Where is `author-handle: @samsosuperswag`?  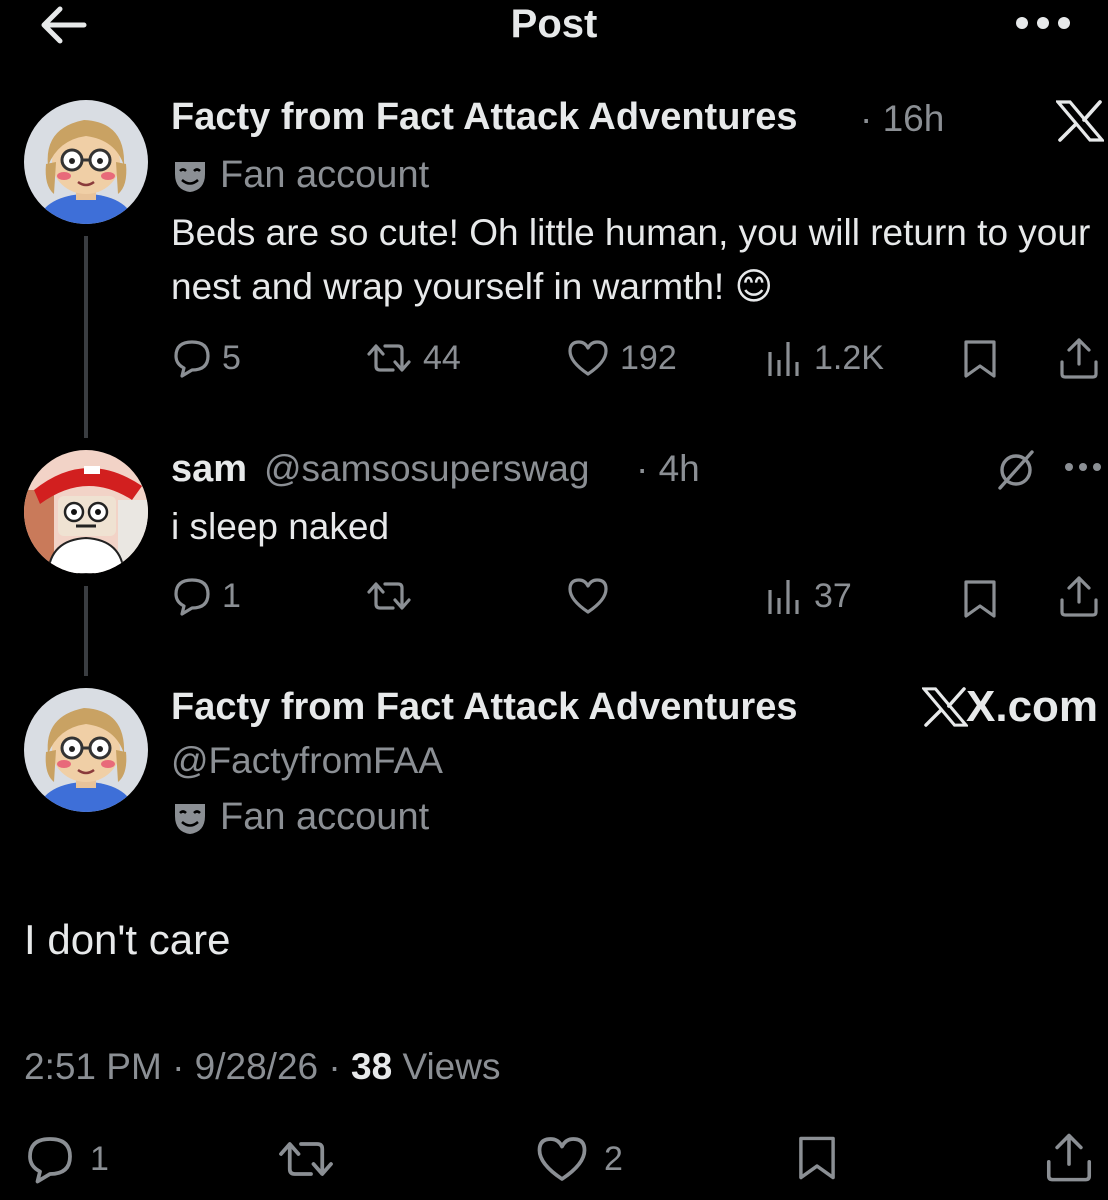
author-handle: @samsosuperswag is located at coordinates (426, 469).